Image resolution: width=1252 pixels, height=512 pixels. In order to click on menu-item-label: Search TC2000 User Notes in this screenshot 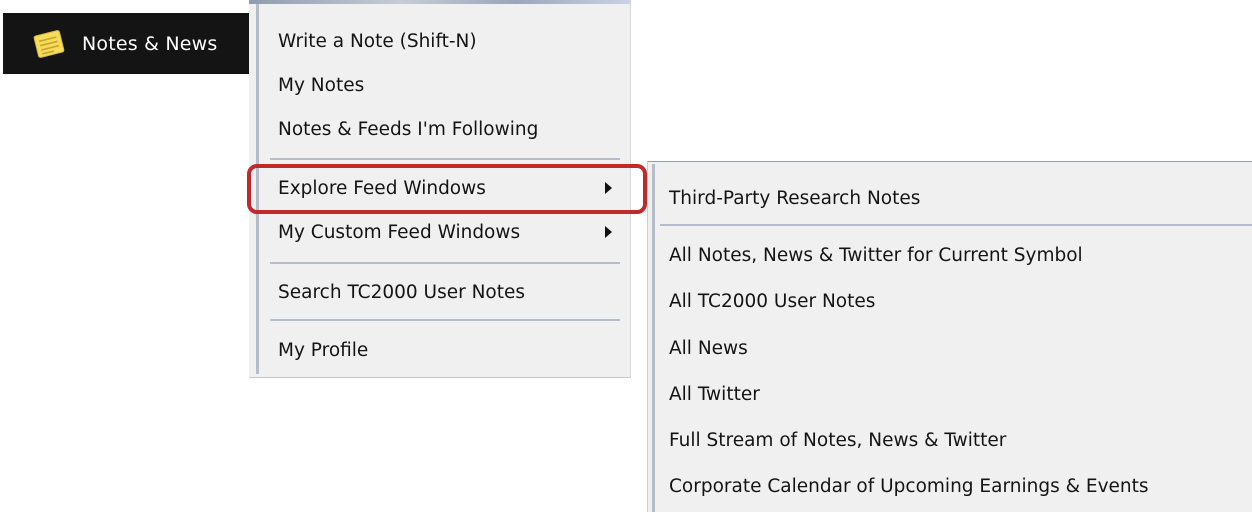, I will do `click(402, 292)`.